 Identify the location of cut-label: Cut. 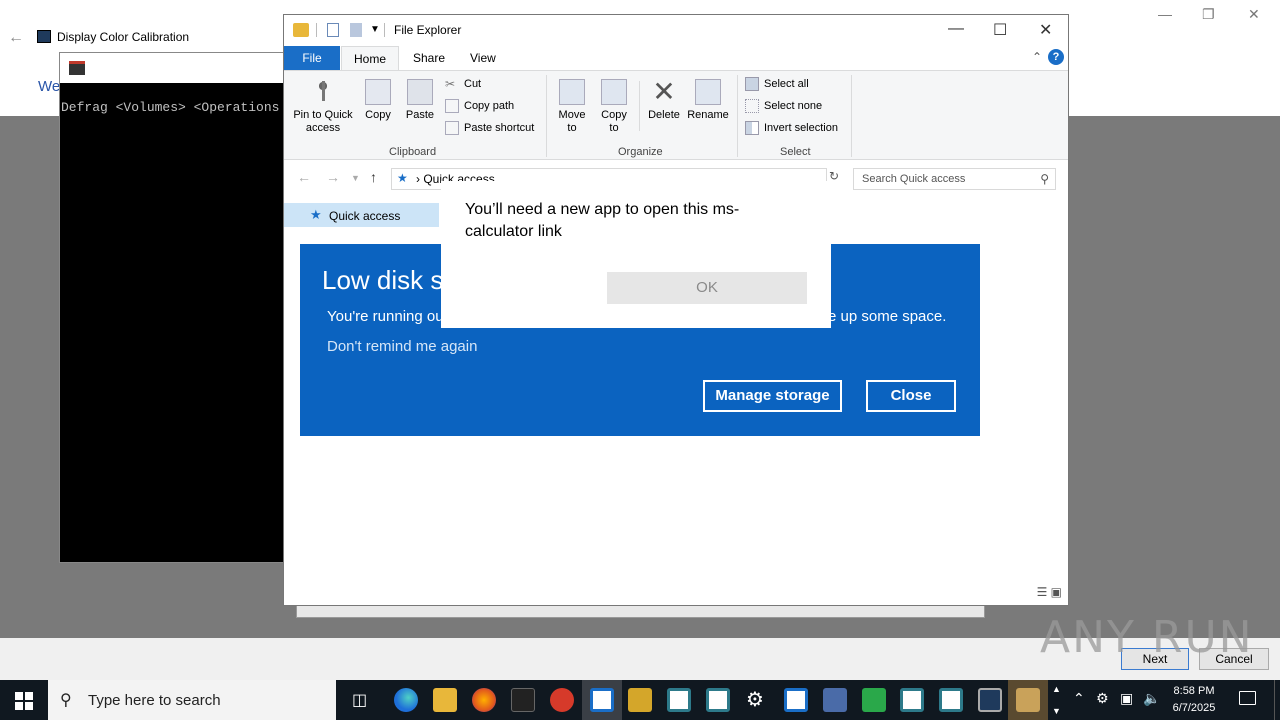
(473, 84).